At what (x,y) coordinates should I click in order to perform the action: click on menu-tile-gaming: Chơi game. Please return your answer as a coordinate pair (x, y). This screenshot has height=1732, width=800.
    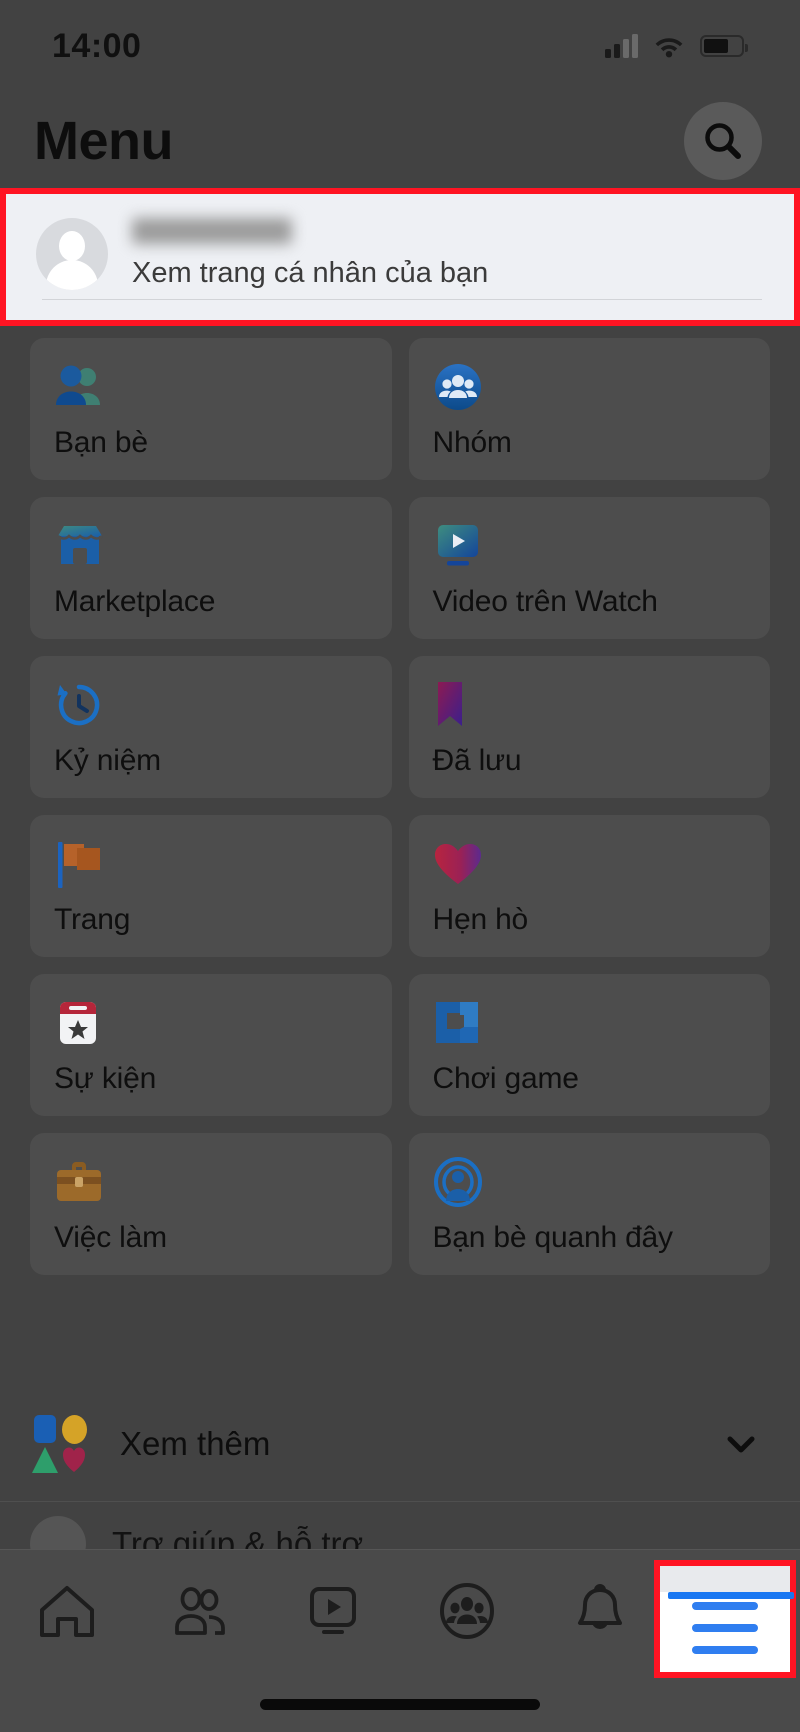
    Looking at the image, I should click on (589, 1045).